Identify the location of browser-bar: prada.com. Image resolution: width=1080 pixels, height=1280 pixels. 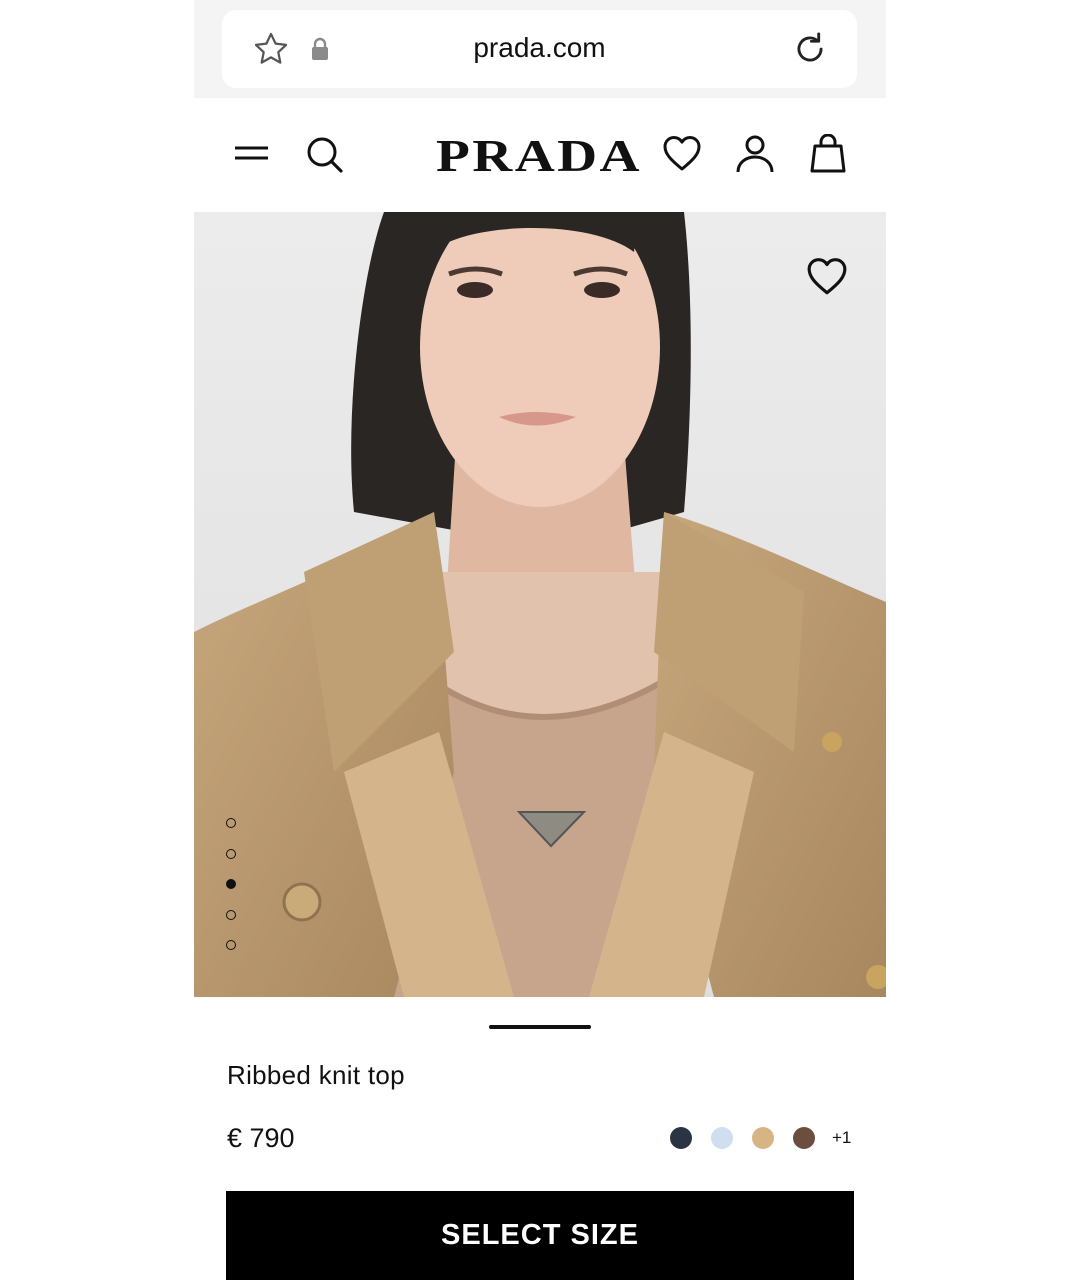
(540, 49).